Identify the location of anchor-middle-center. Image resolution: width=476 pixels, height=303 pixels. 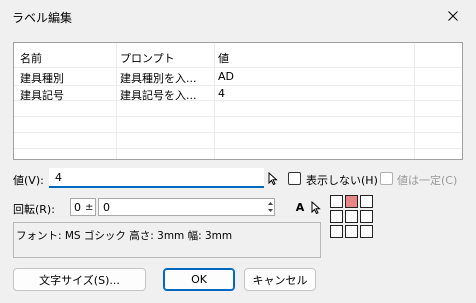
(351, 216).